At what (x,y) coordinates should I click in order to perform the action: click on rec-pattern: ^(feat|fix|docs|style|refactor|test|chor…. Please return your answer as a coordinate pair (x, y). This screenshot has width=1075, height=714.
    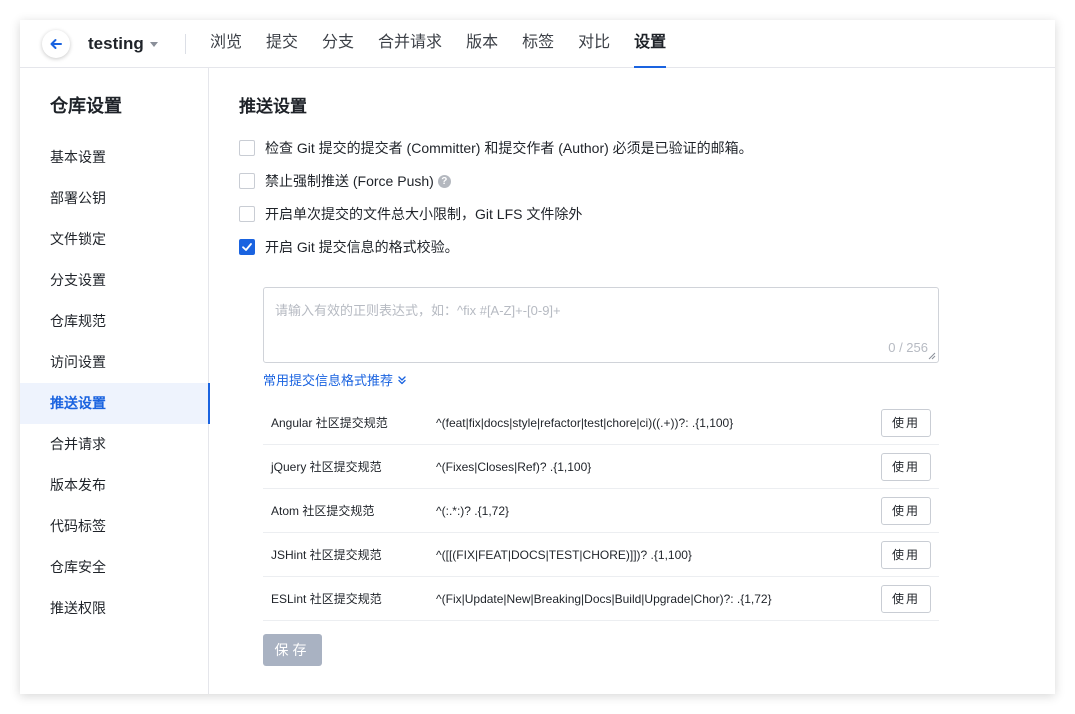
    Looking at the image, I should click on (585, 422).